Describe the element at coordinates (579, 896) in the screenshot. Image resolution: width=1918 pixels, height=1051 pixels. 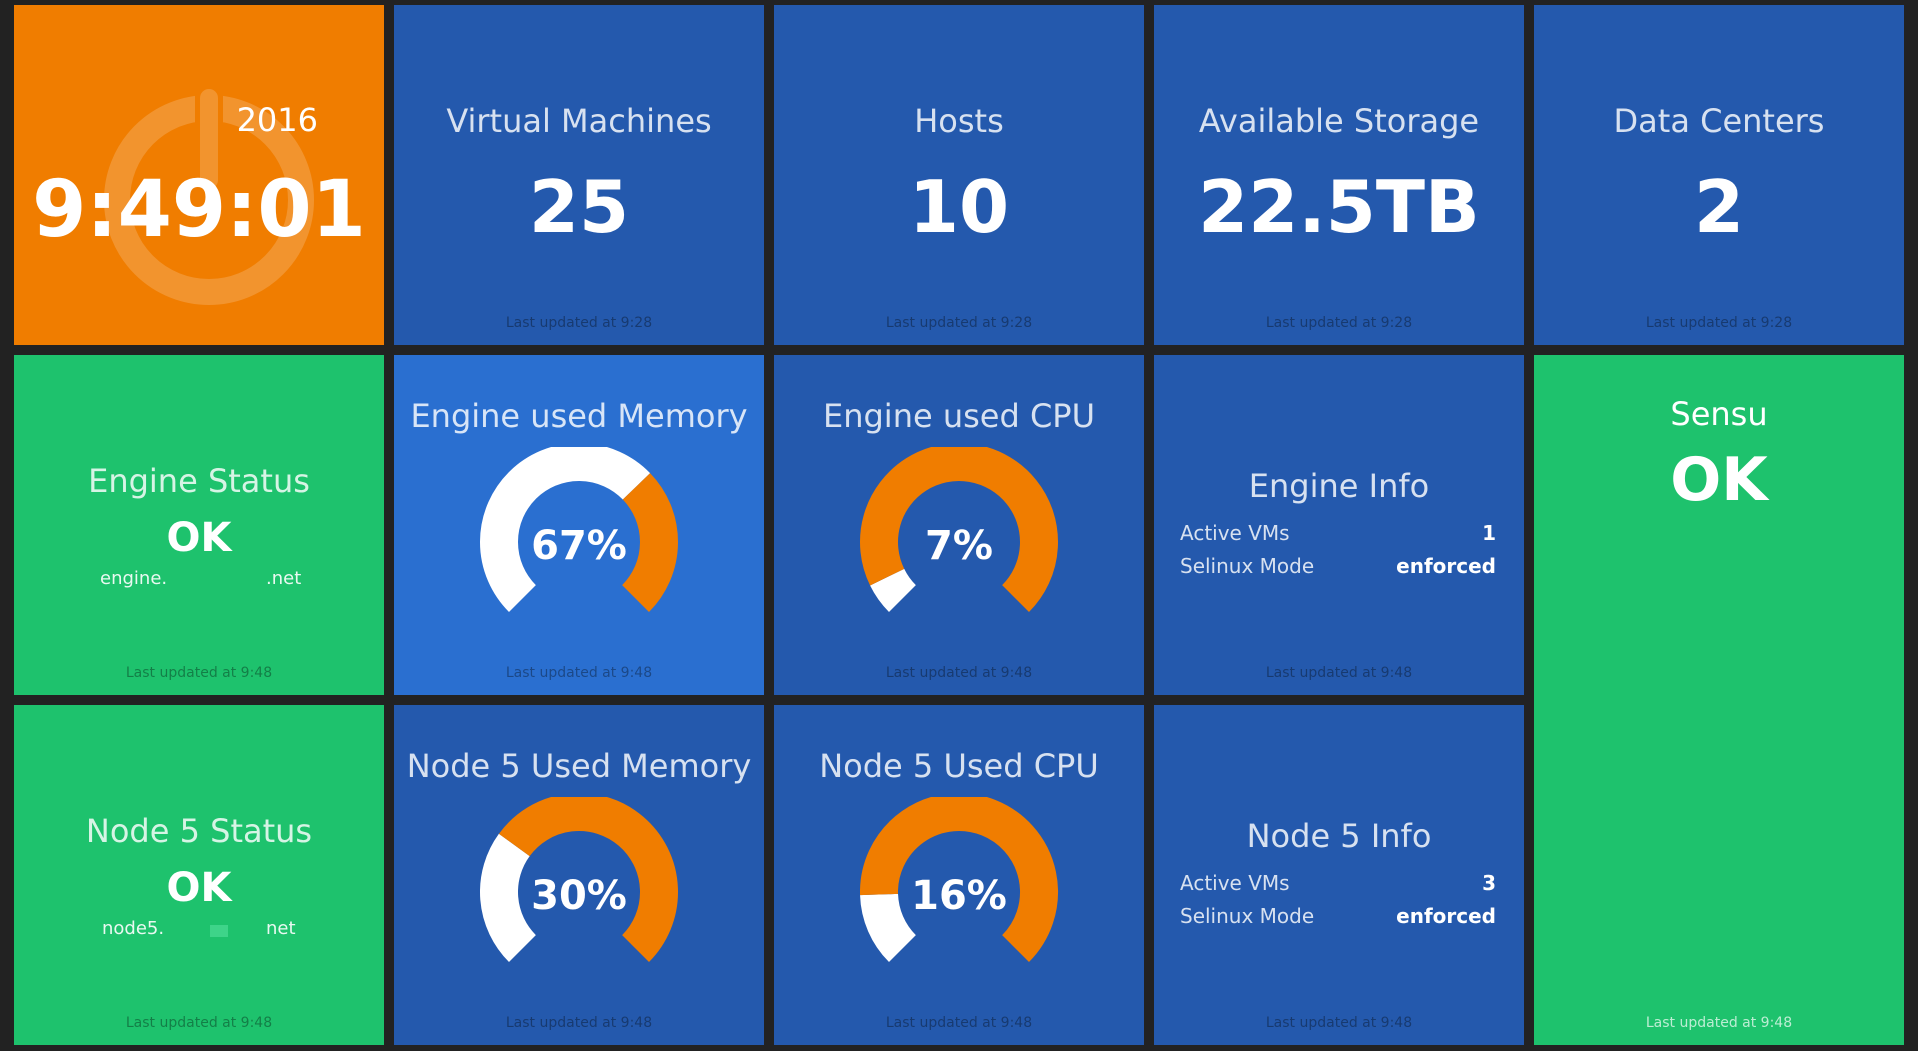
I see `gauge-percent: 30%` at that location.